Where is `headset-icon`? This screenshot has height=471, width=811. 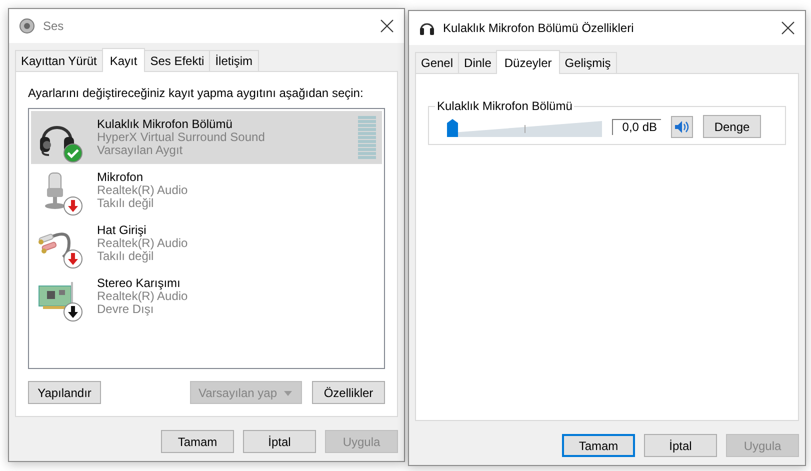 headset-icon is located at coordinates (427, 28).